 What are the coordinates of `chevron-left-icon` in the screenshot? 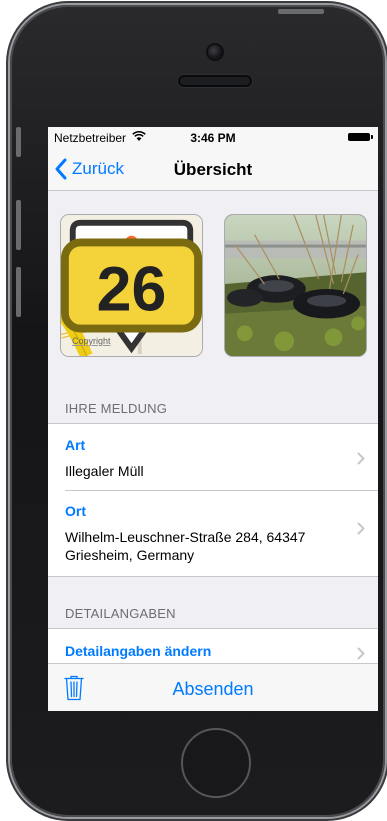 It's located at (61, 169).